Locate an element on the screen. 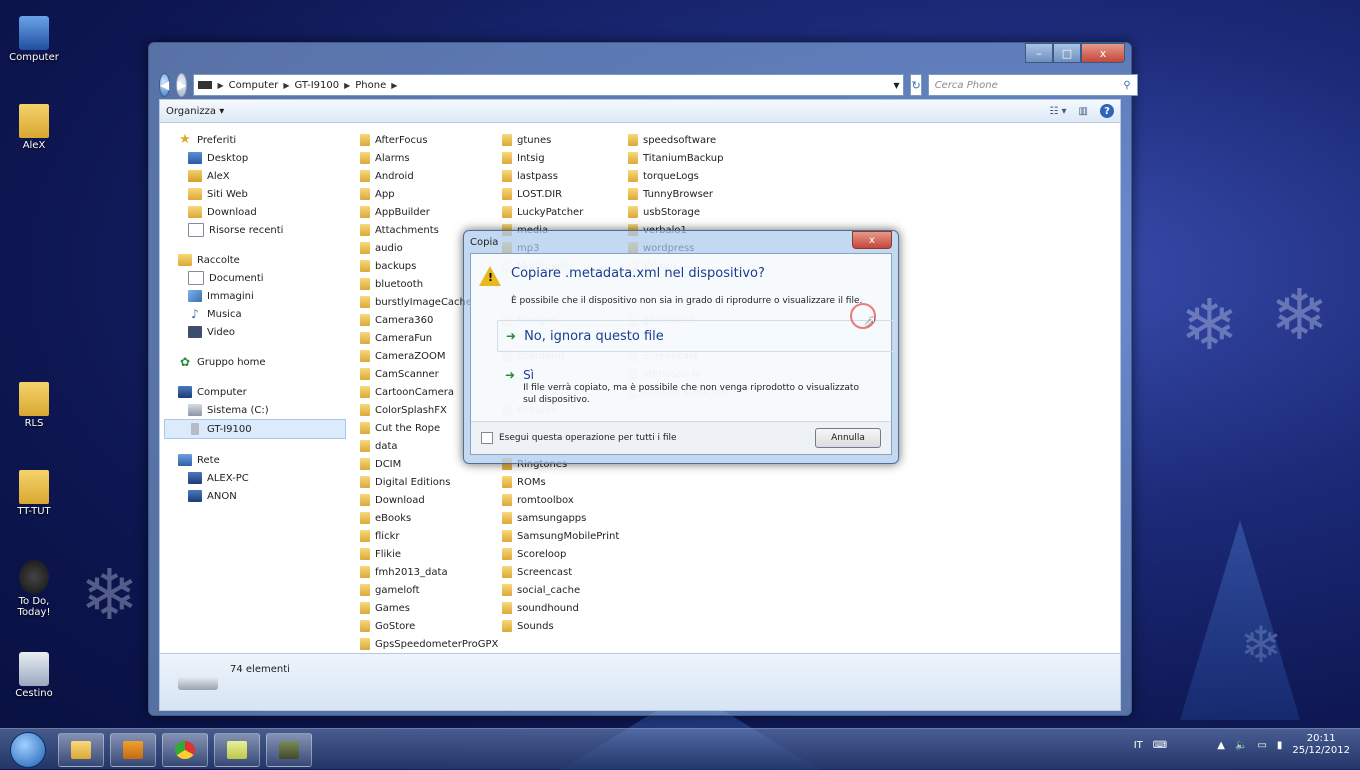 The height and width of the screenshot is (770, 1360). nav-item-images: Immagini is located at coordinates (255, 296).